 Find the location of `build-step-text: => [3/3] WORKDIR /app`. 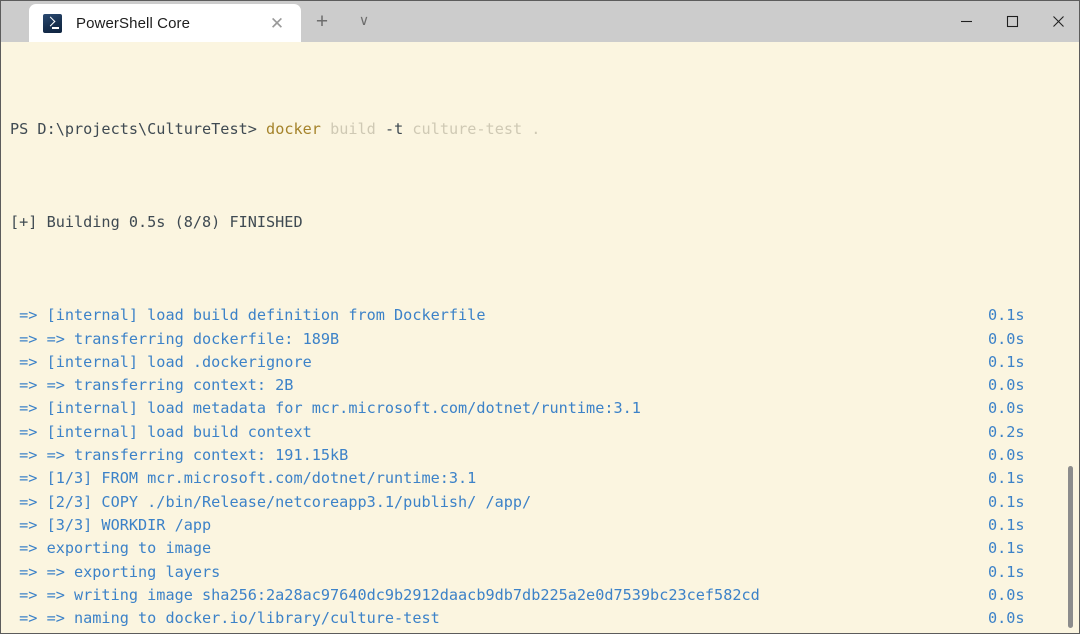

build-step-text: => [3/3] WORKDIR /app is located at coordinates (111, 524).